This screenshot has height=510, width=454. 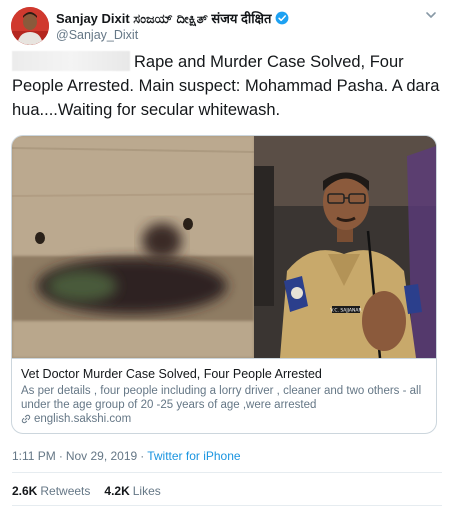 What do you see at coordinates (34, 456) in the screenshot?
I see `tweet-time: 1:11 PM` at bounding box center [34, 456].